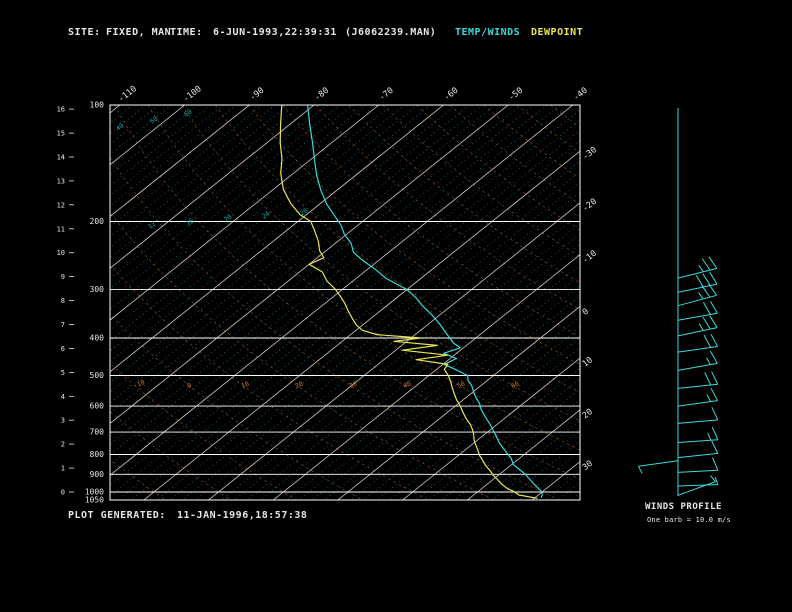  I want to click on plot-generated-label: PLOT GENERATED:, so click(117, 515).